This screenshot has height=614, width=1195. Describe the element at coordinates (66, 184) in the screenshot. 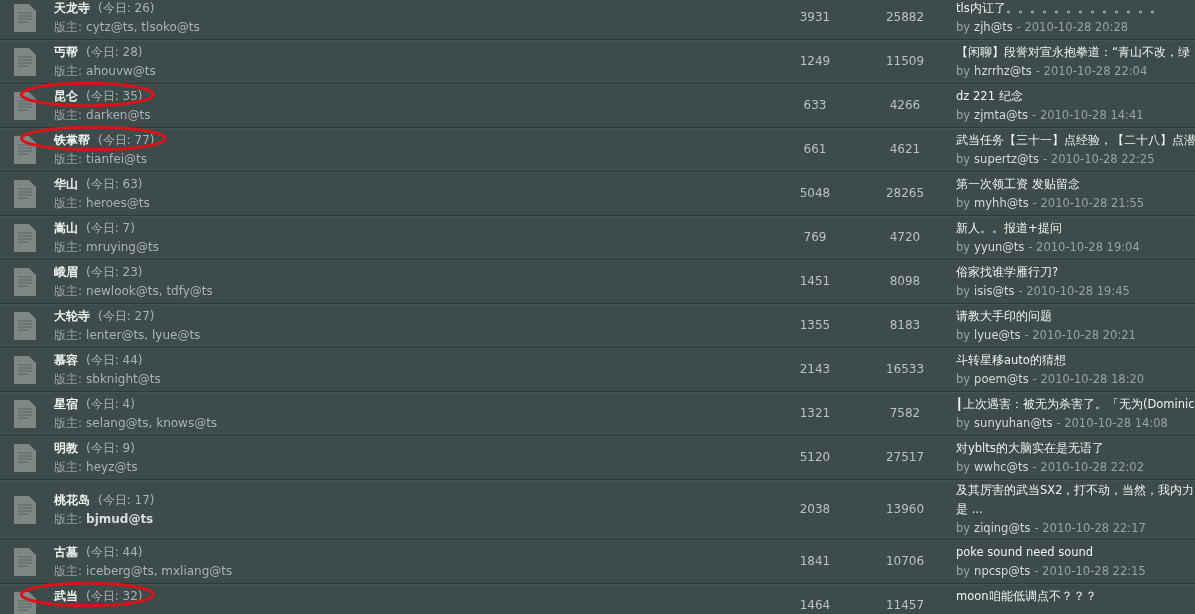

I see `forum-name: 华山` at that location.